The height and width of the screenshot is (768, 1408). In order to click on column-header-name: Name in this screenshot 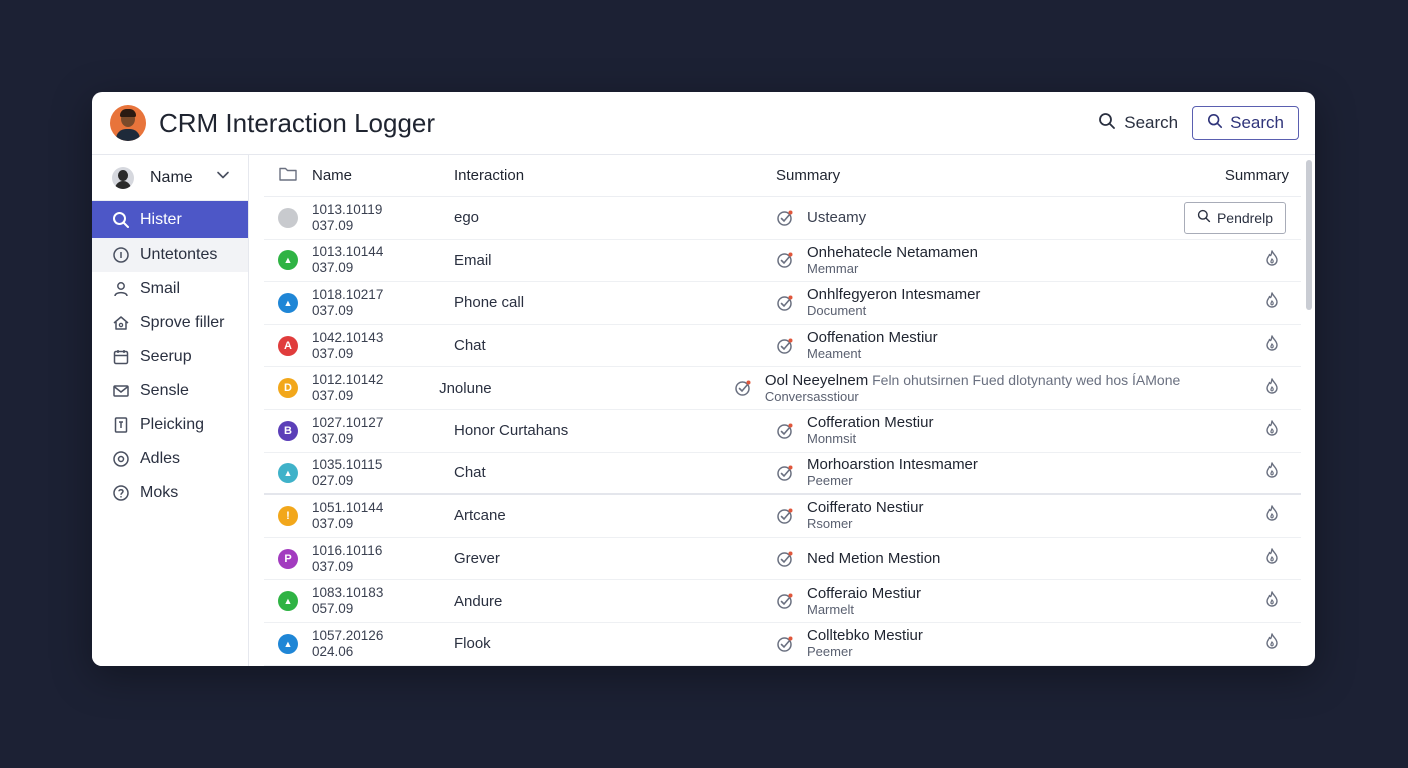, I will do `click(332, 175)`.